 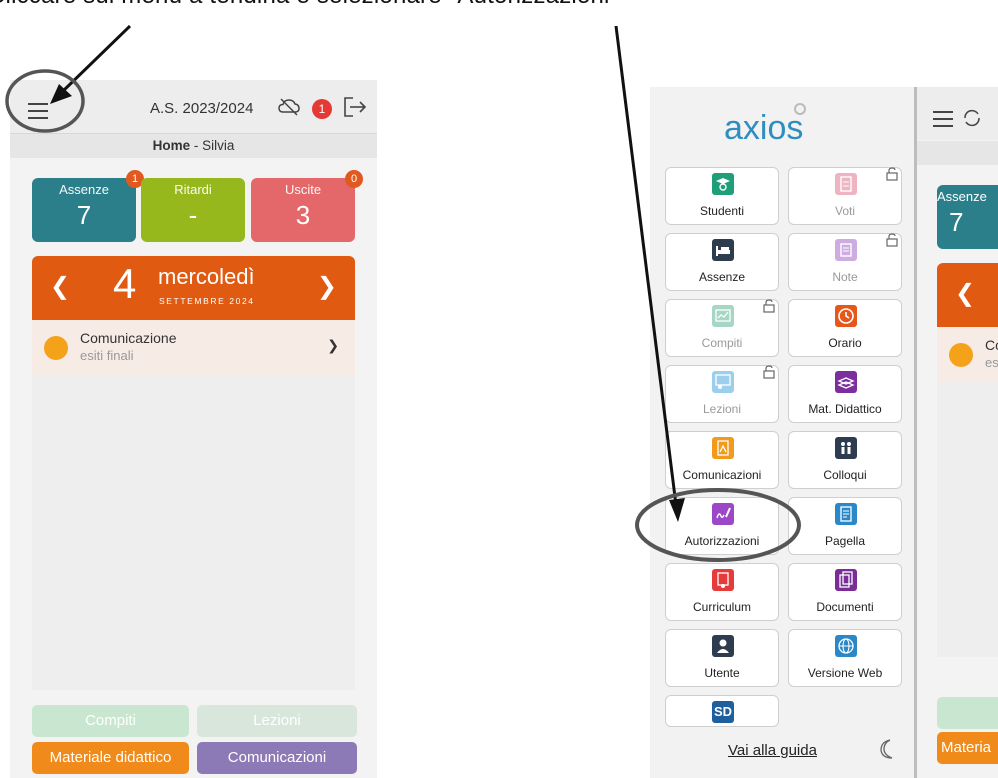 I want to click on day-content: Co es, so click(x=967, y=492).